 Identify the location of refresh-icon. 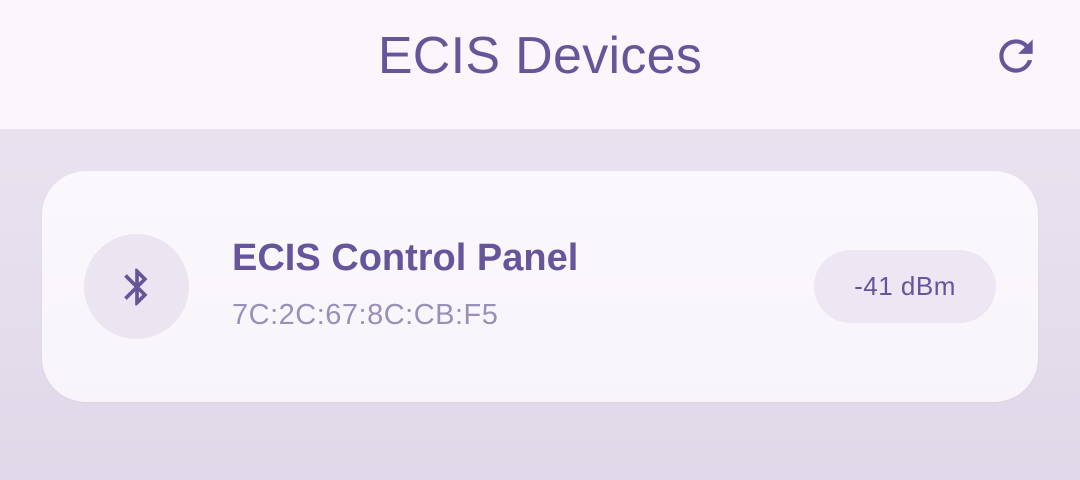
(1016, 56).